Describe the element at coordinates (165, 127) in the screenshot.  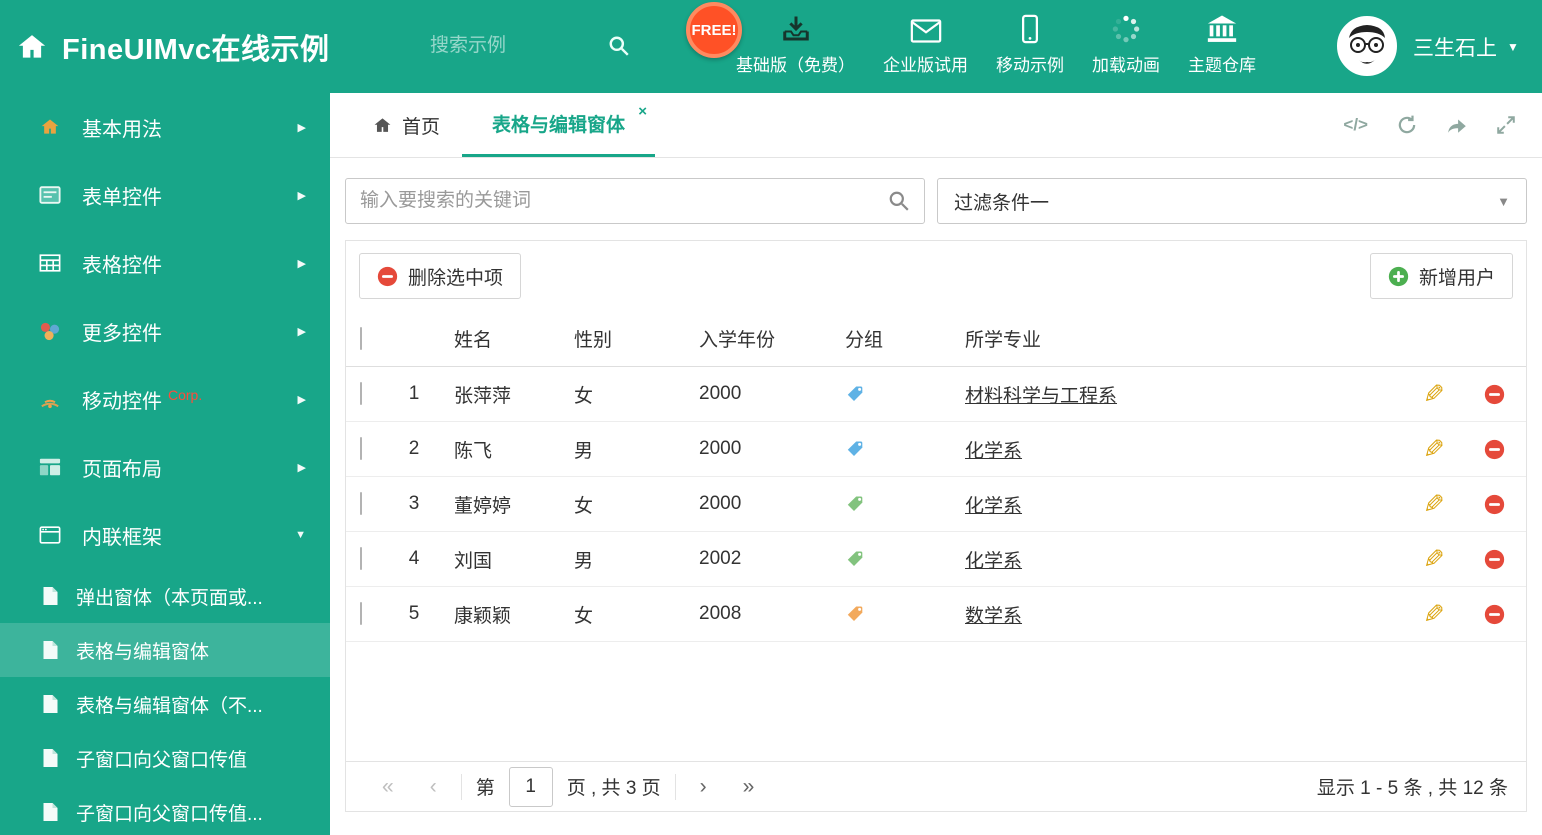
I see `sidebar-item-basic-usage: 基本用法 ▶` at that location.